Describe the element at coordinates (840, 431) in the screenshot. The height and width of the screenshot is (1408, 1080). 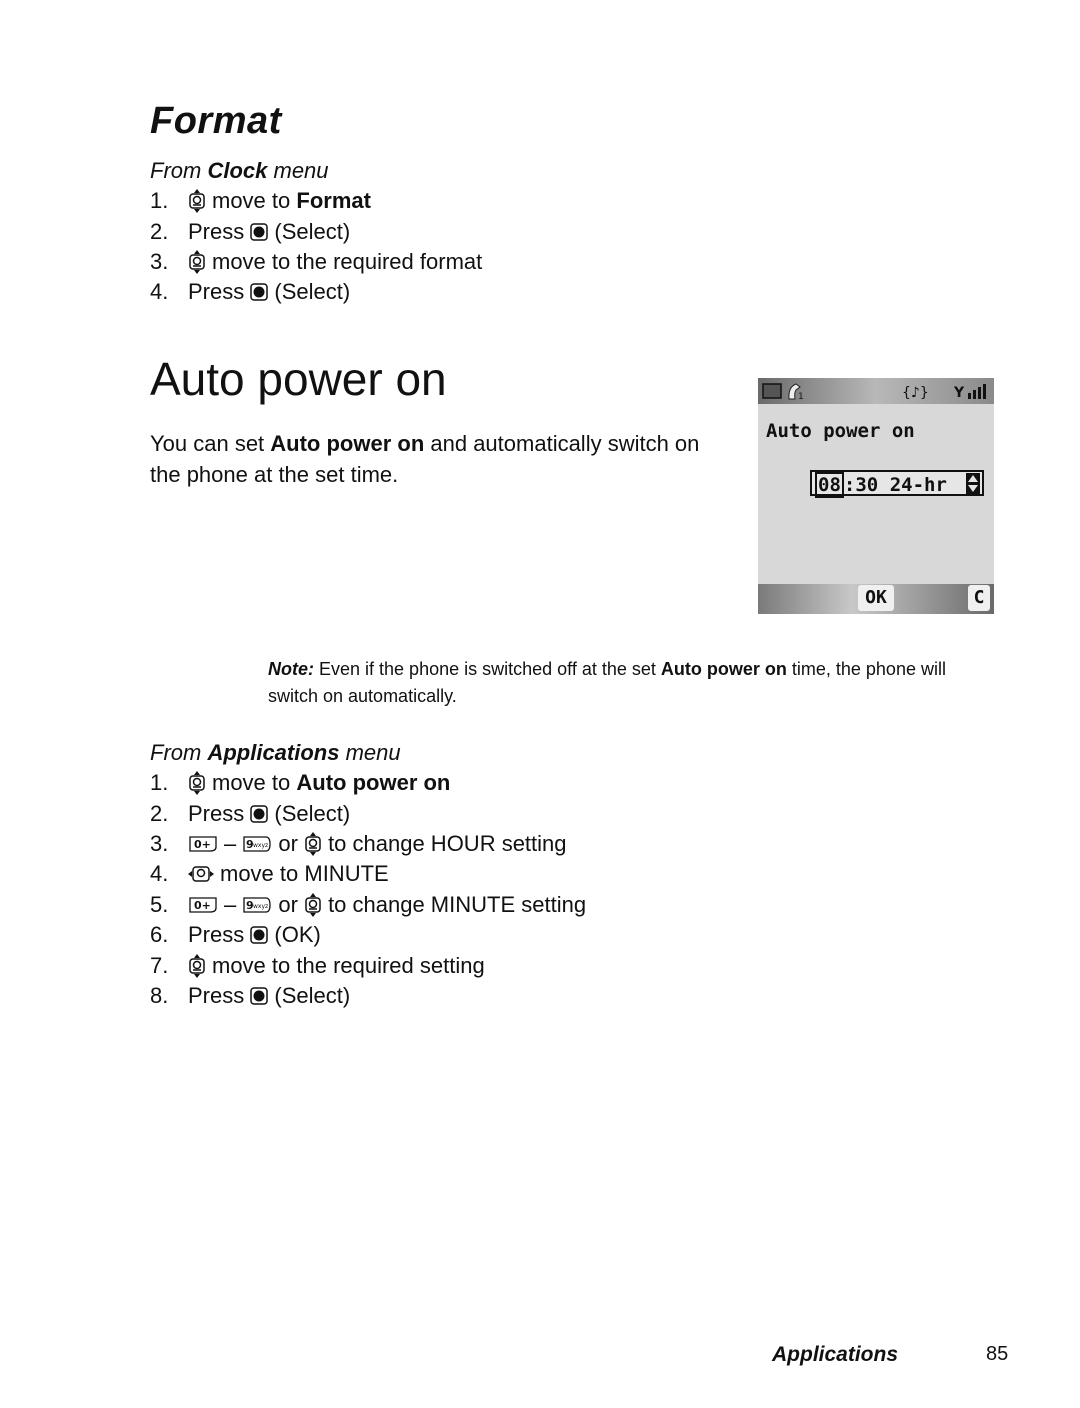
I see `phone-screen-title: Auto power on` at that location.